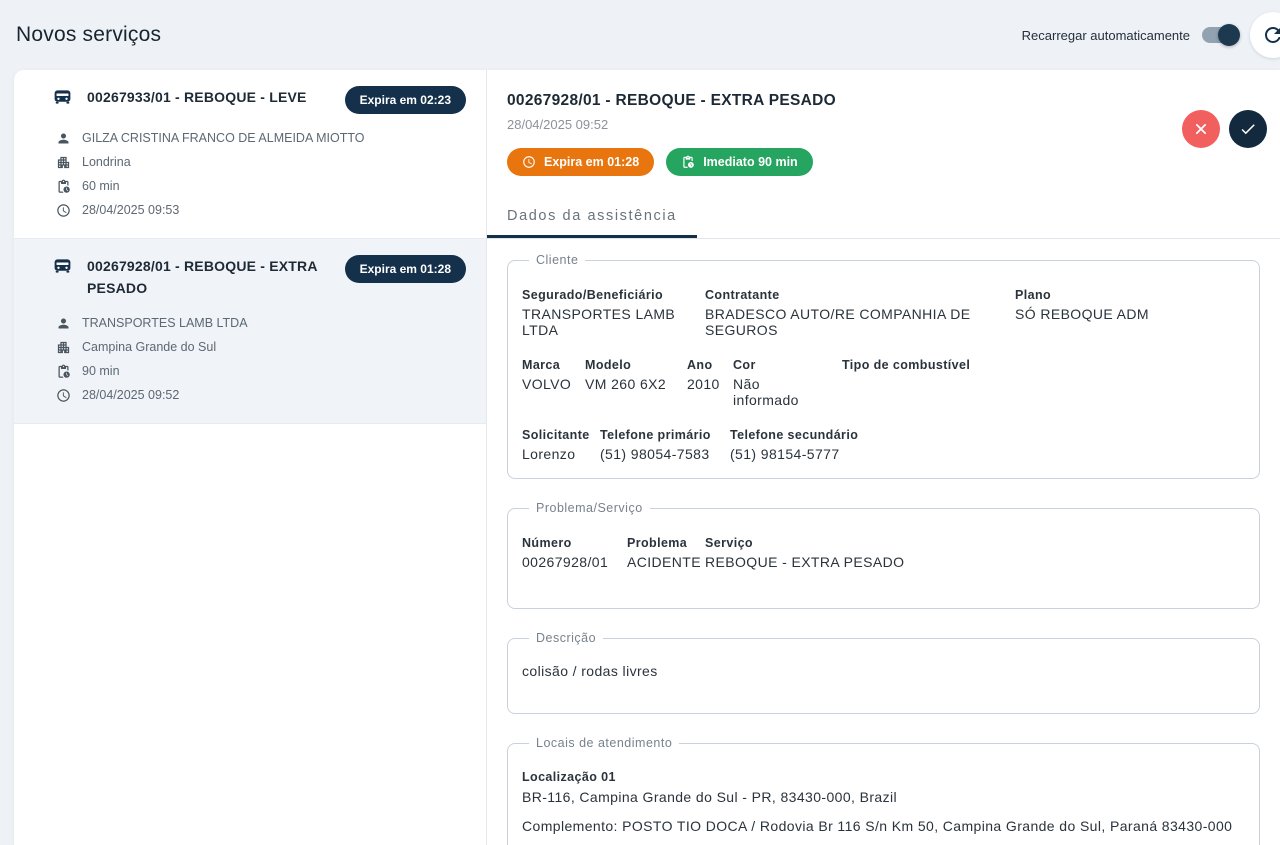  What do you see at coordinates (883, 218) in the screenshot?
I see `tab-bar: Dados da assistência` at bounding box center [883, 218].